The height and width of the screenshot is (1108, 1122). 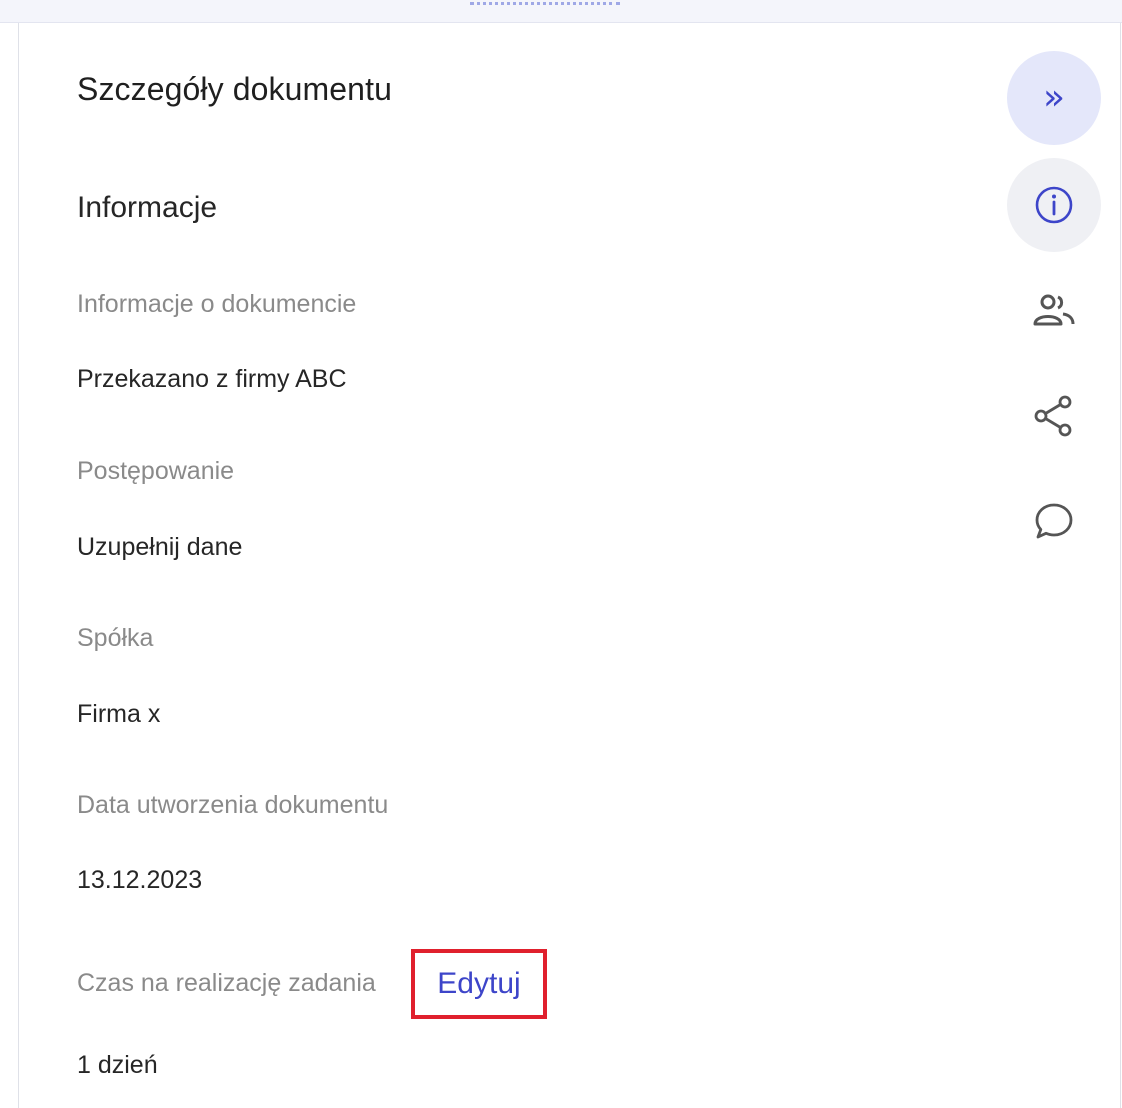 I want to click on field-value-task-time: 1 dzień, so click(x=117, y=1065).